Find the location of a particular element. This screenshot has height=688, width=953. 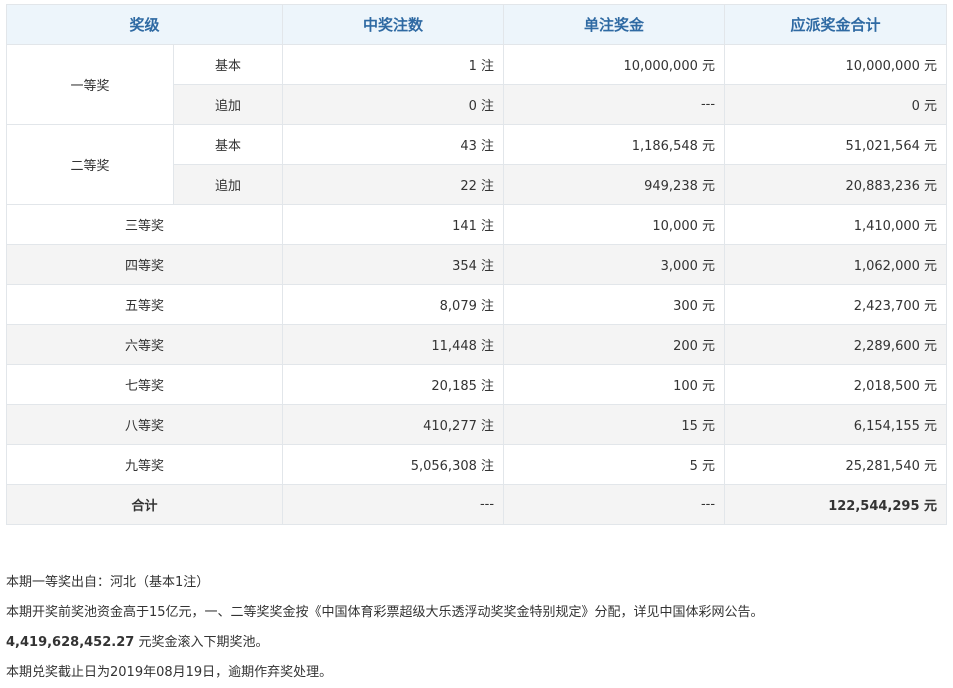

single-prize: 3,000 元 is located at coordinates (614, 264).